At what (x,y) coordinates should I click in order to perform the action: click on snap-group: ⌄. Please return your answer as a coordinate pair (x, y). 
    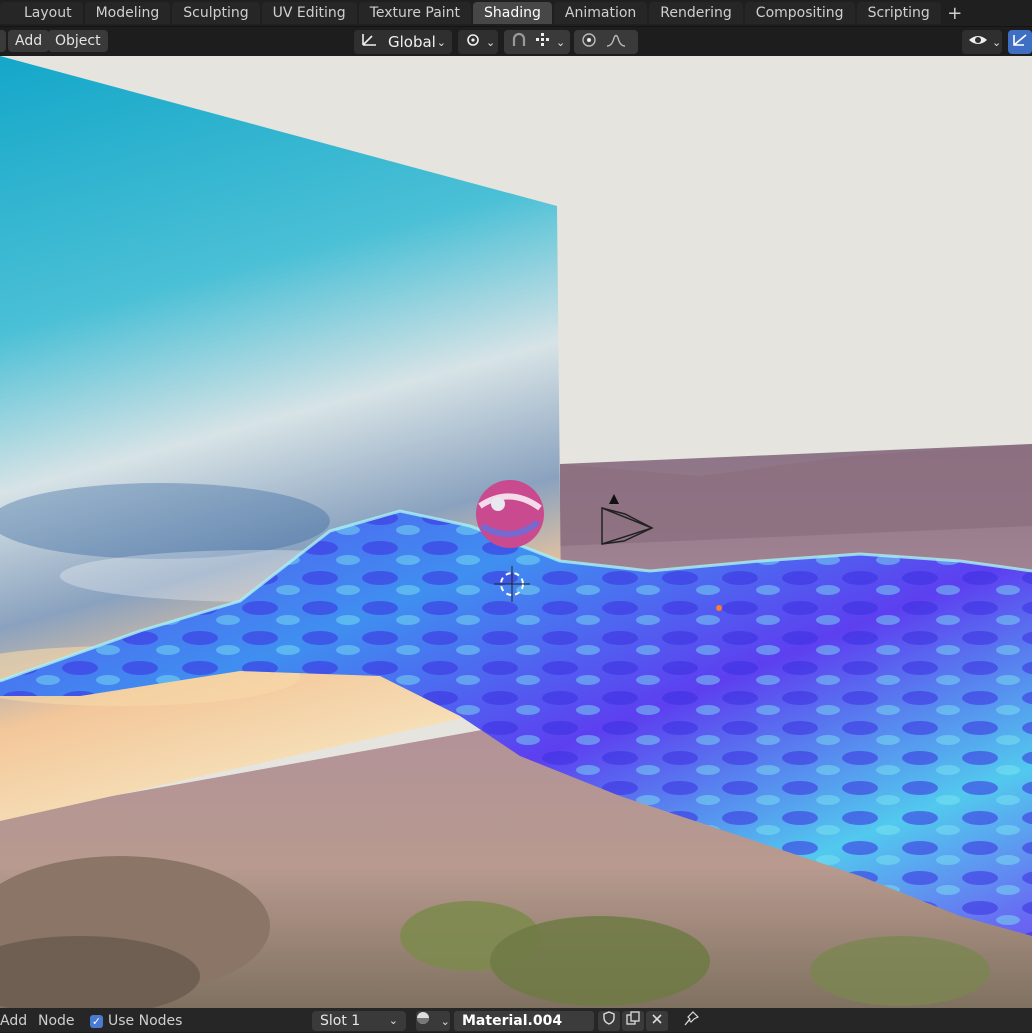
    Looking at the image, I should click on (537, 42).